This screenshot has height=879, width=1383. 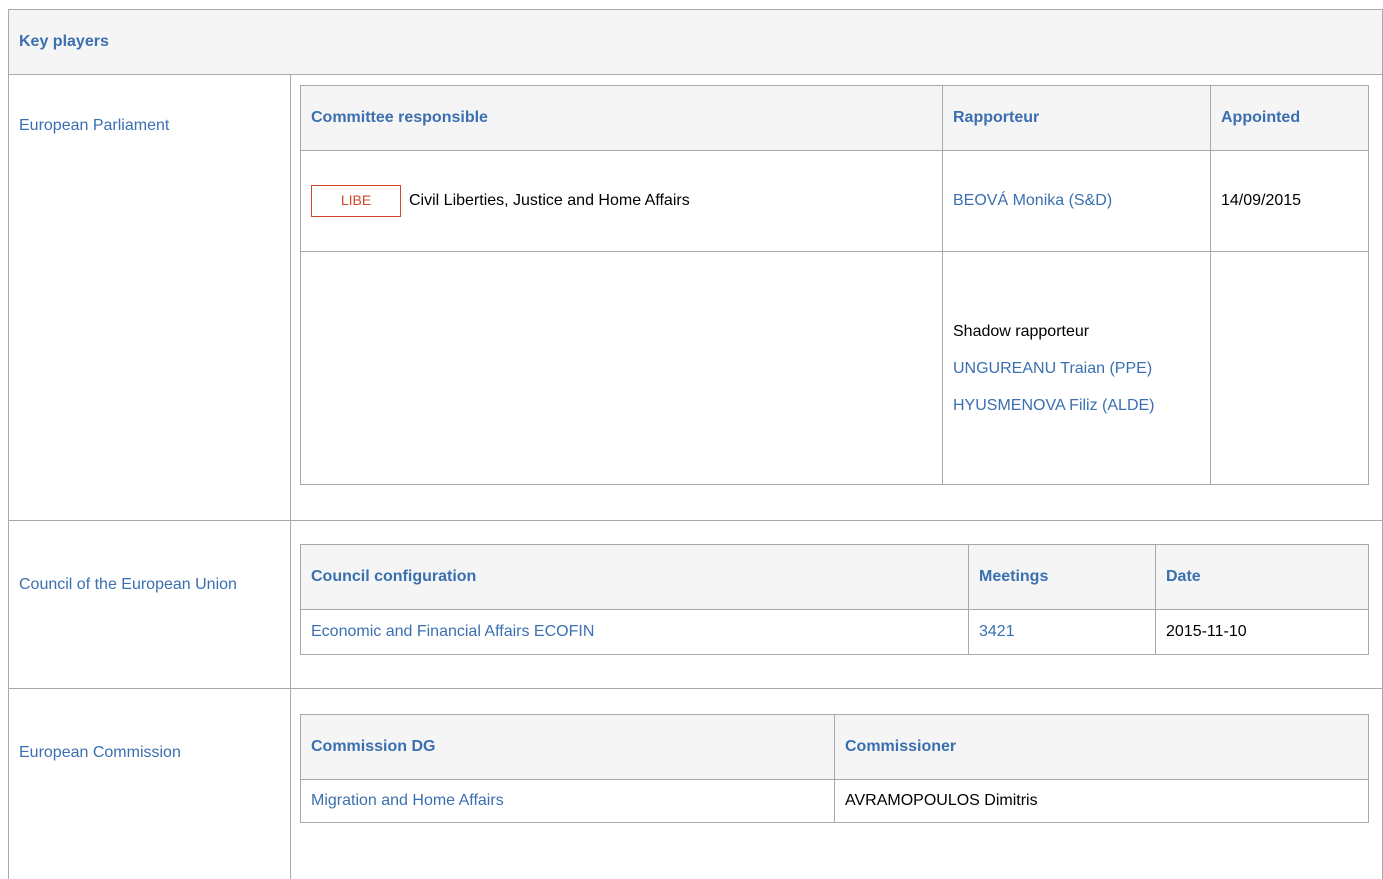 What do you see at coordinates (621, 118) in the screenshot?
I see `header-committee: Committee responsible` at bounding box center [621, 118].